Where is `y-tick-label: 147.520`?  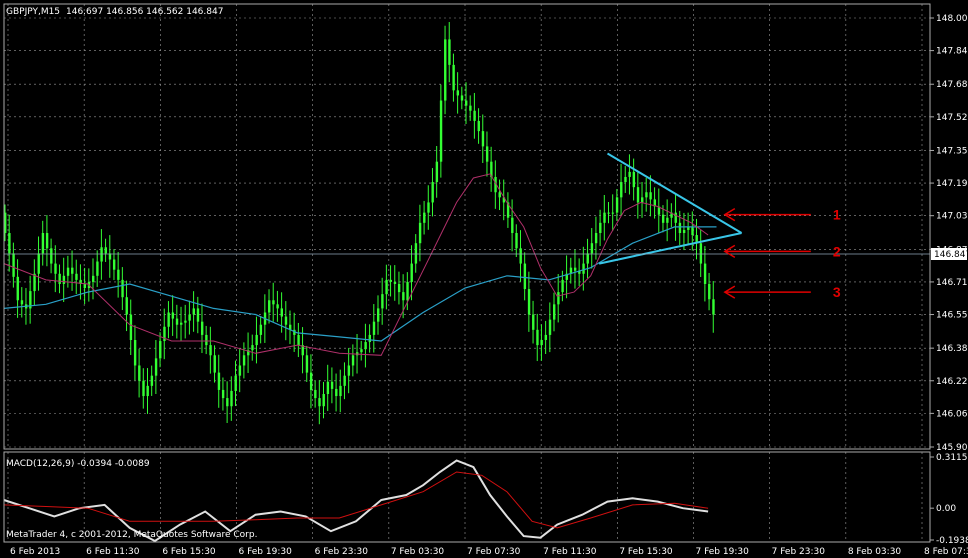 y-tick-label: 147.520 is located at coordinates (952, 118).